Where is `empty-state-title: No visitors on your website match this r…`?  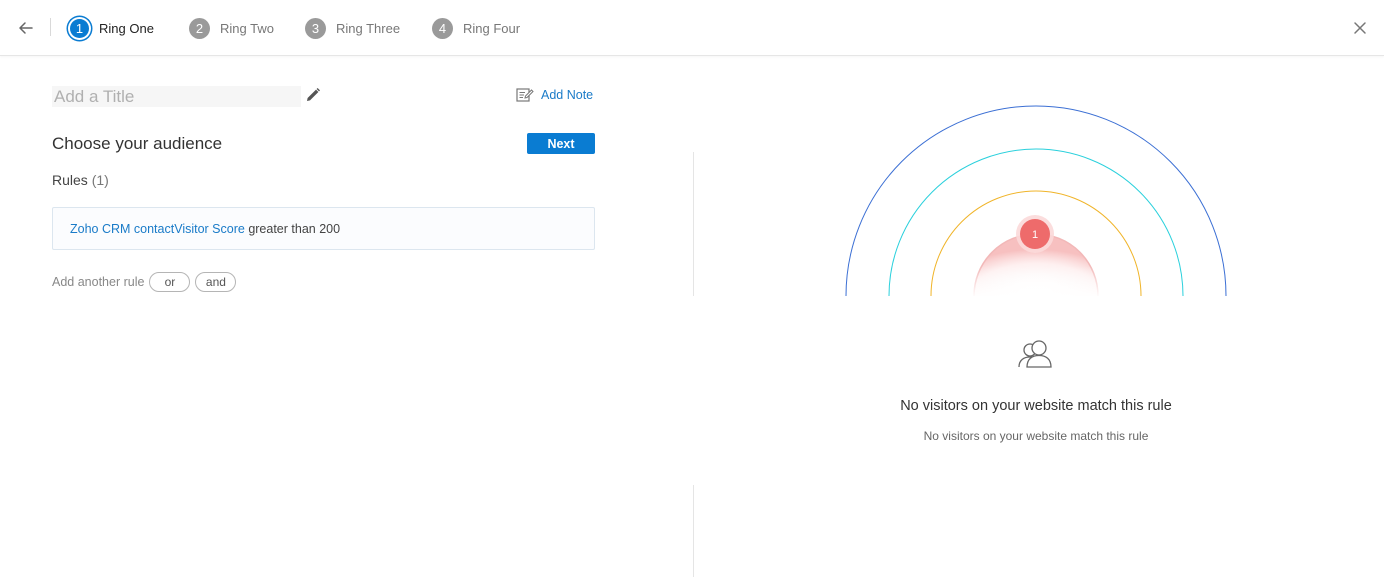 empty-state-title: No visitors on your website match this r… is located at coordinates (1036, 406).